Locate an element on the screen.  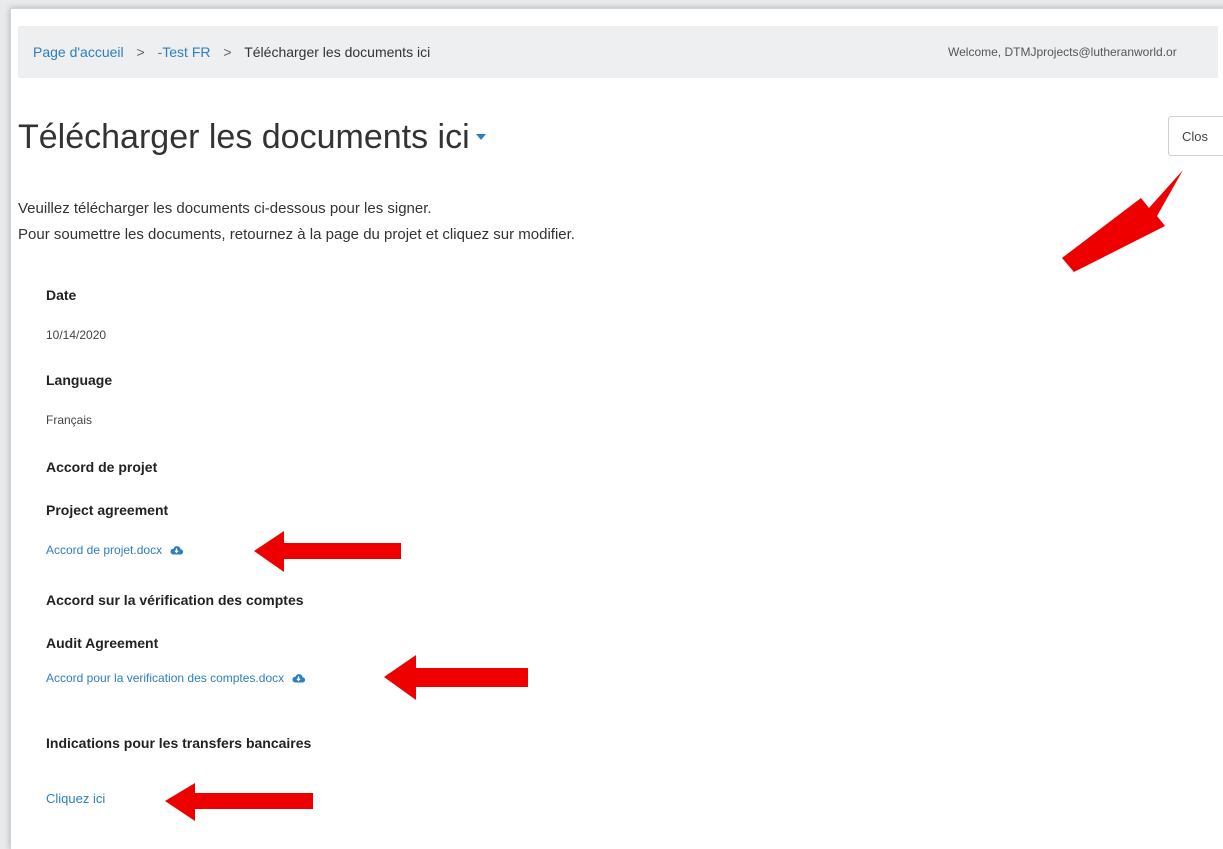
close-button: Clos is located at coordinates (1195, 136).